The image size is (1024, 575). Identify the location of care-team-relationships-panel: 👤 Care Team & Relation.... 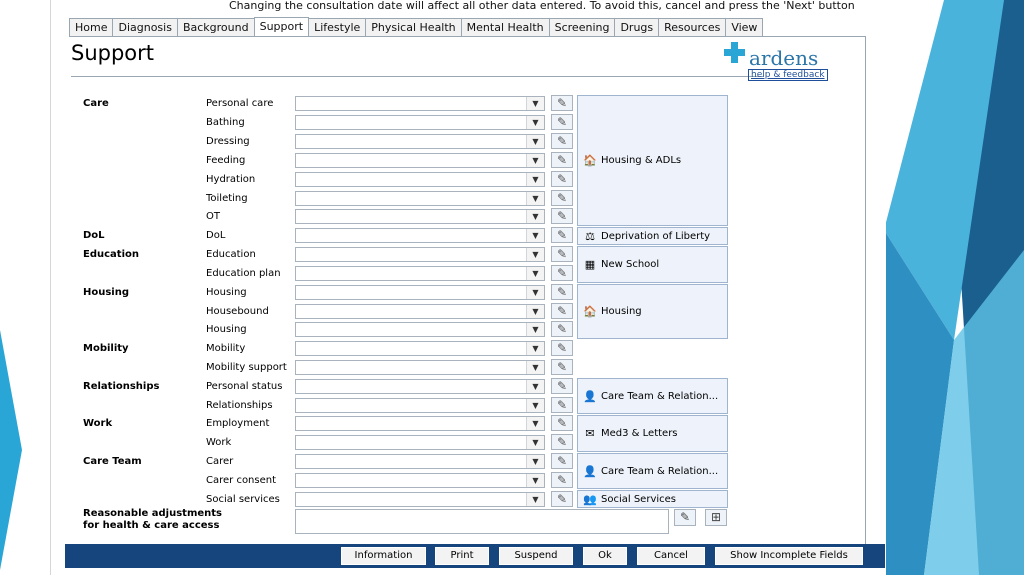
(652, 396).